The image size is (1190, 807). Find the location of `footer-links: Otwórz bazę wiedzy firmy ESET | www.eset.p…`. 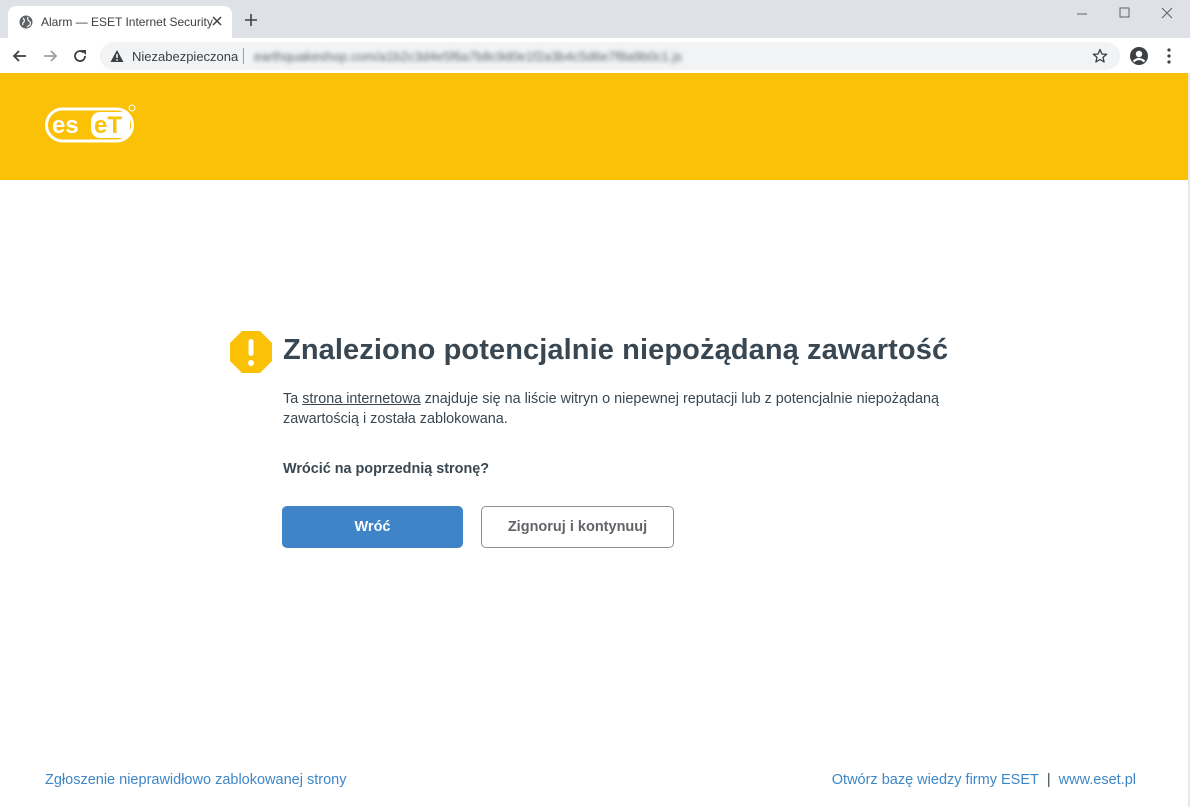

footer-links: Otwórz bazę wiedzy firmy ESET | www.eset.p… is located at coordinates (984, 780).